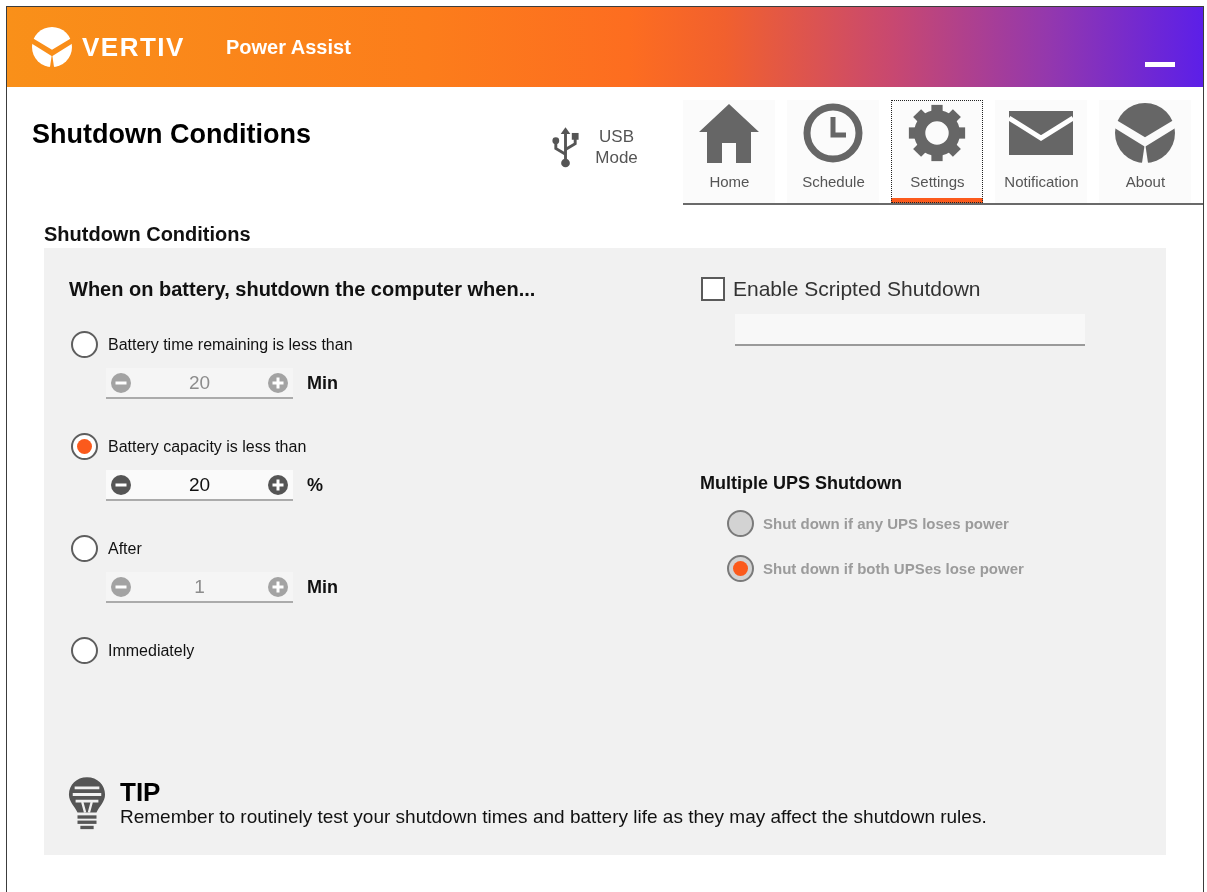 This screenshot has height=892, width=1207. What do you see at coordinates (230, 344) in the screenshot?
I see `option-label: Battery time remaining is less than` at bounding box center [230, 344].